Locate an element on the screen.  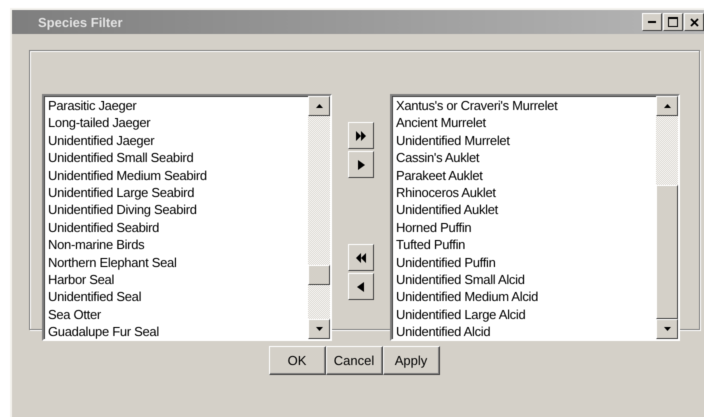
list-item: Parakeet Auklet is located at coordinates (526, 175).